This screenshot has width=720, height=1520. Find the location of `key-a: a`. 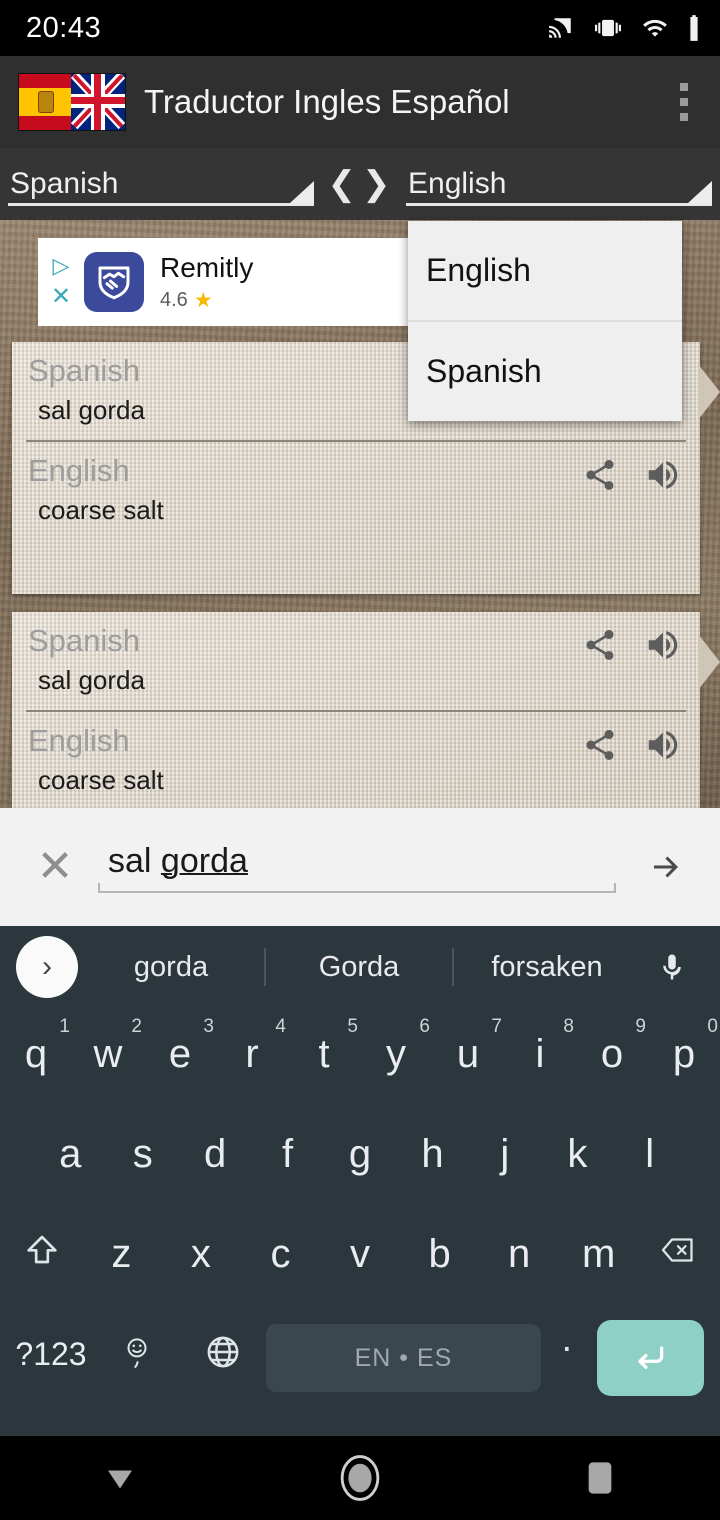

key-a: a is located at coordinates (70, 1158).